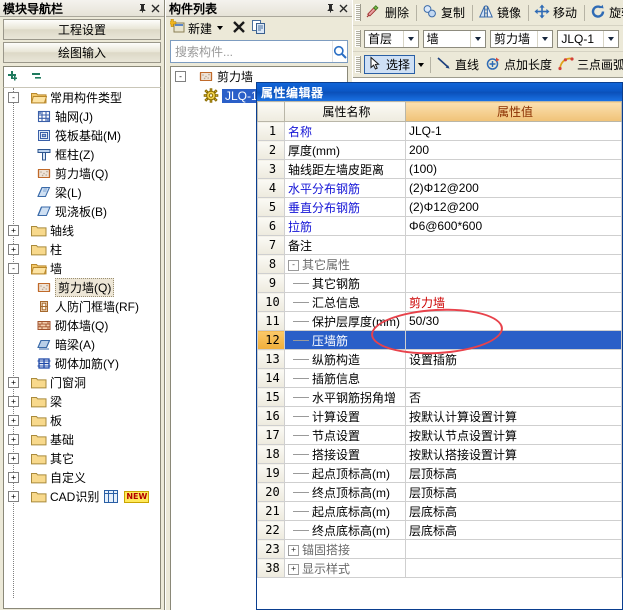  I want to click on property-name-cell: 厚度(mm), so click(345, 150).